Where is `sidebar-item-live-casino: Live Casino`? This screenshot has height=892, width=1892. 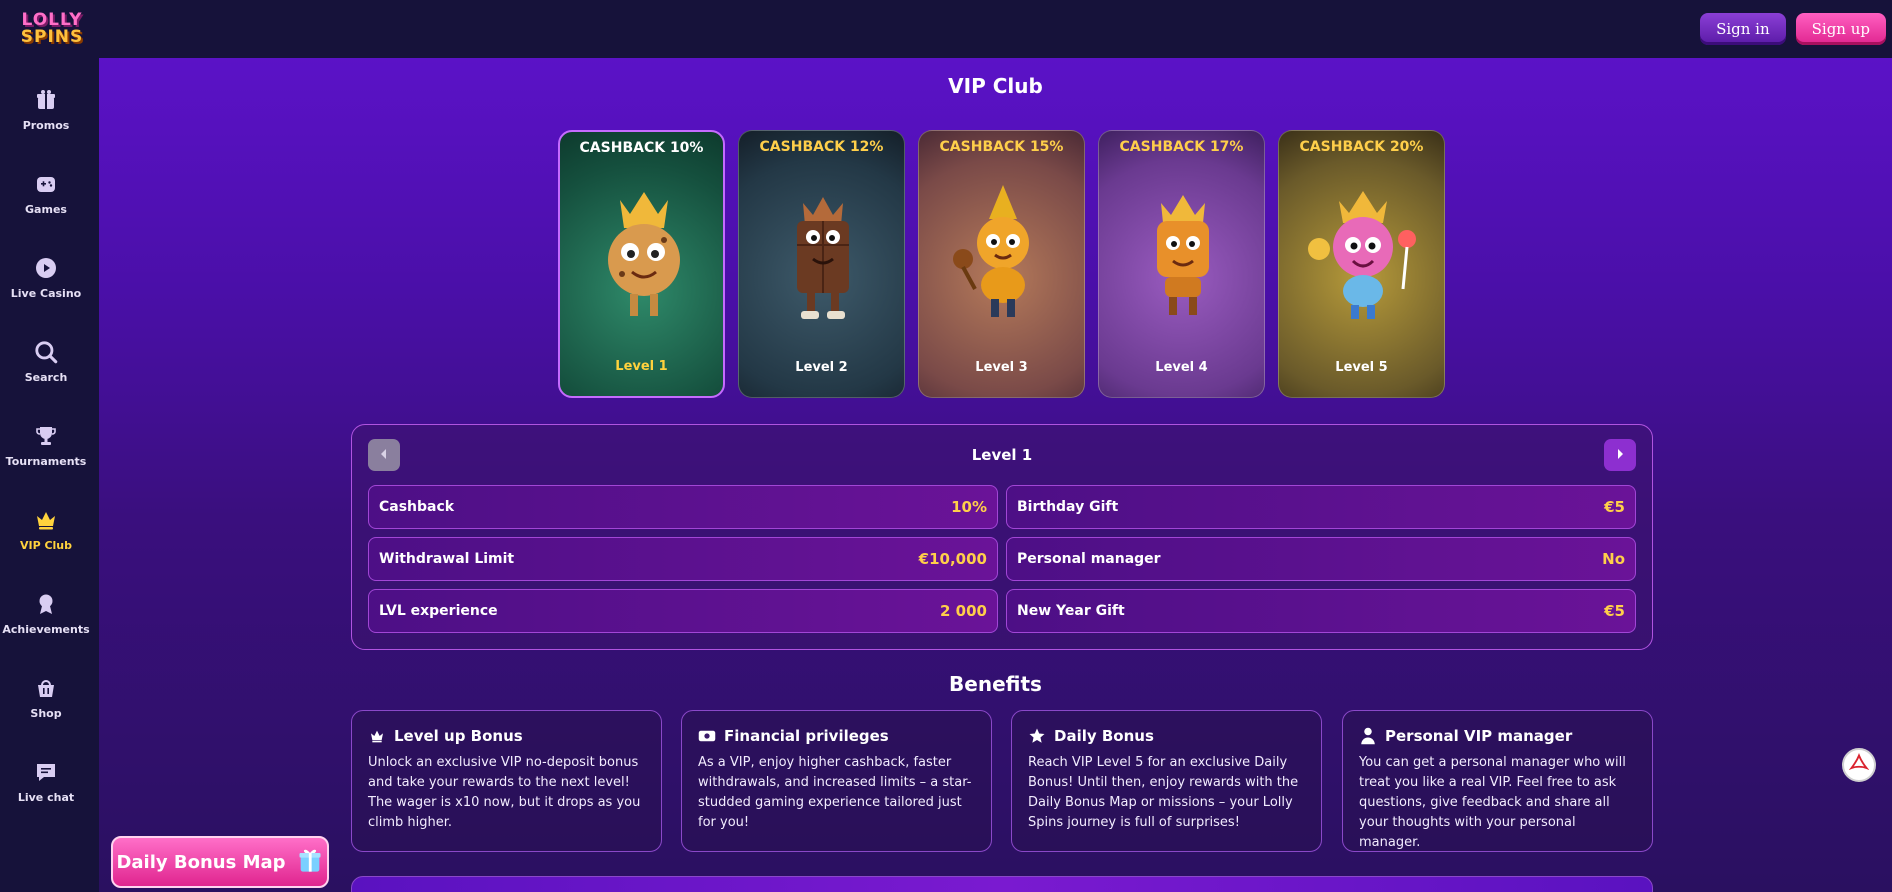 sidebar-item-live-casino: Live Casino is located at coordinates (46, 277).